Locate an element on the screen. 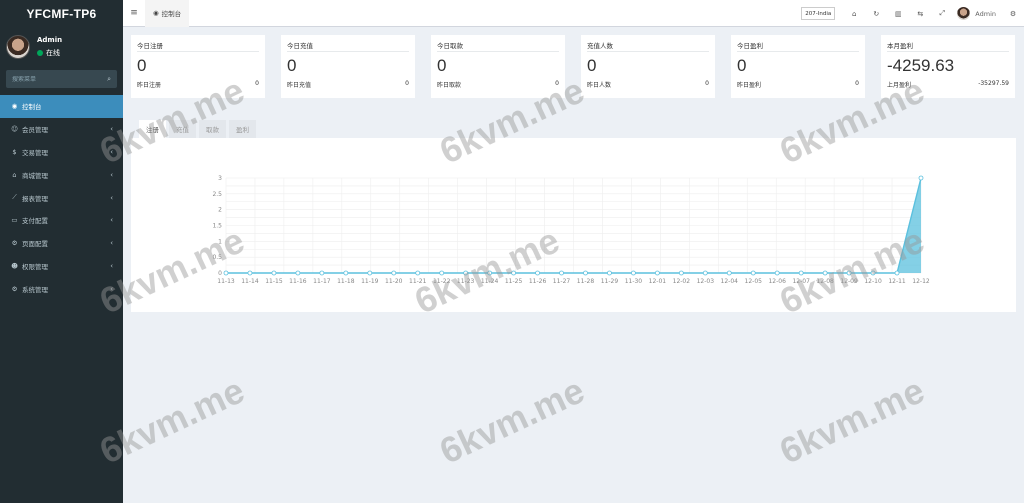 The height and width of the screenshot is (503, 1024). search-input is located at coordinates (52, 79).